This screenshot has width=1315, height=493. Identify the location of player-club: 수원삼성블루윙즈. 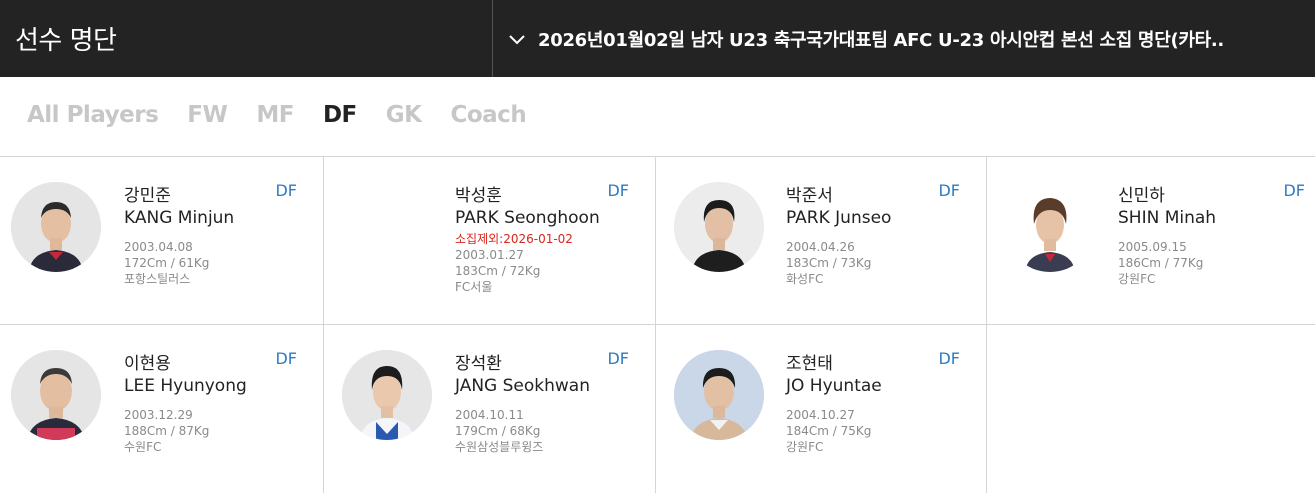
(499, 447).